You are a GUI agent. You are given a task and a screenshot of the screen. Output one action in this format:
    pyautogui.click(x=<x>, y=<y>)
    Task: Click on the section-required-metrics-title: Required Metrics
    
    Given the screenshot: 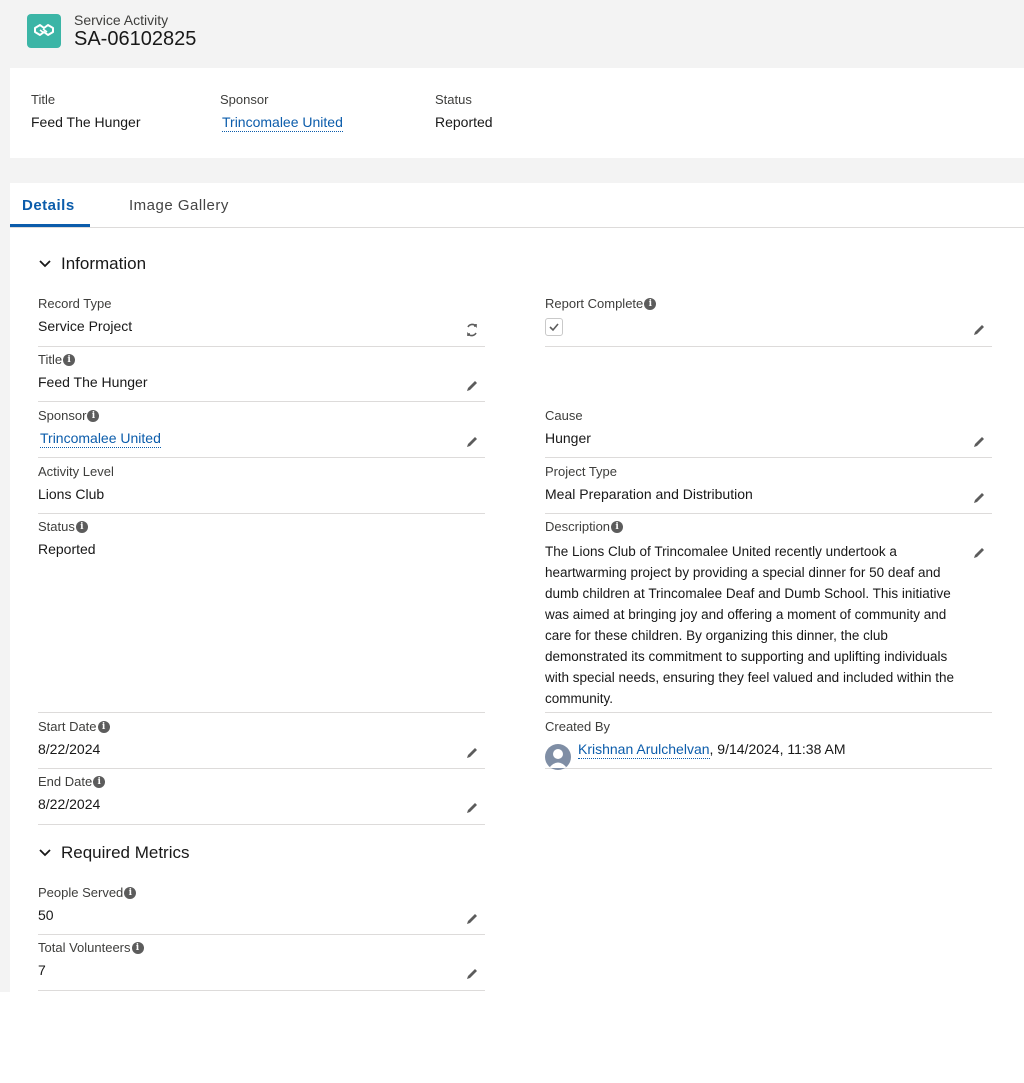 What is the action you would take?
    pyautogui.click(x=125, y=852)
    